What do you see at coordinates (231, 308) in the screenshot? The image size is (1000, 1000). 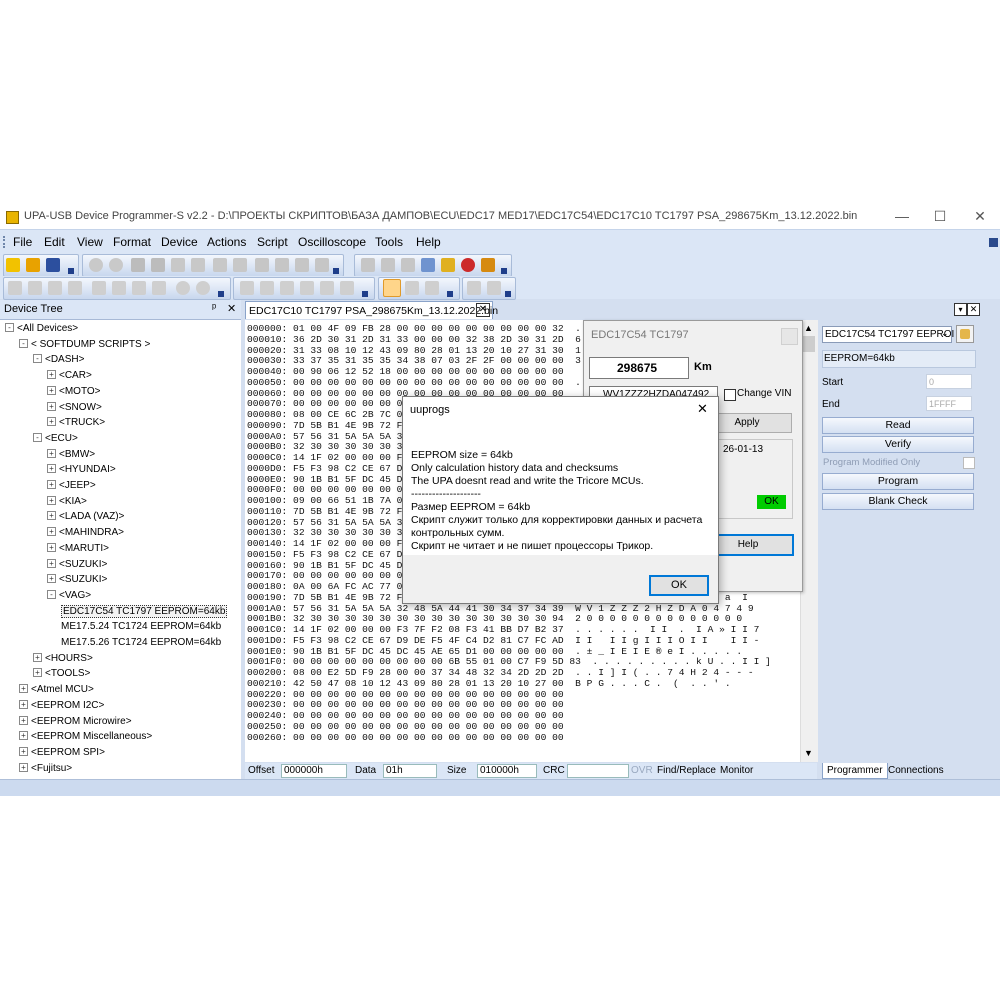 I see `device-tree-close-icon: ✕` at bounding box center [231, 308].